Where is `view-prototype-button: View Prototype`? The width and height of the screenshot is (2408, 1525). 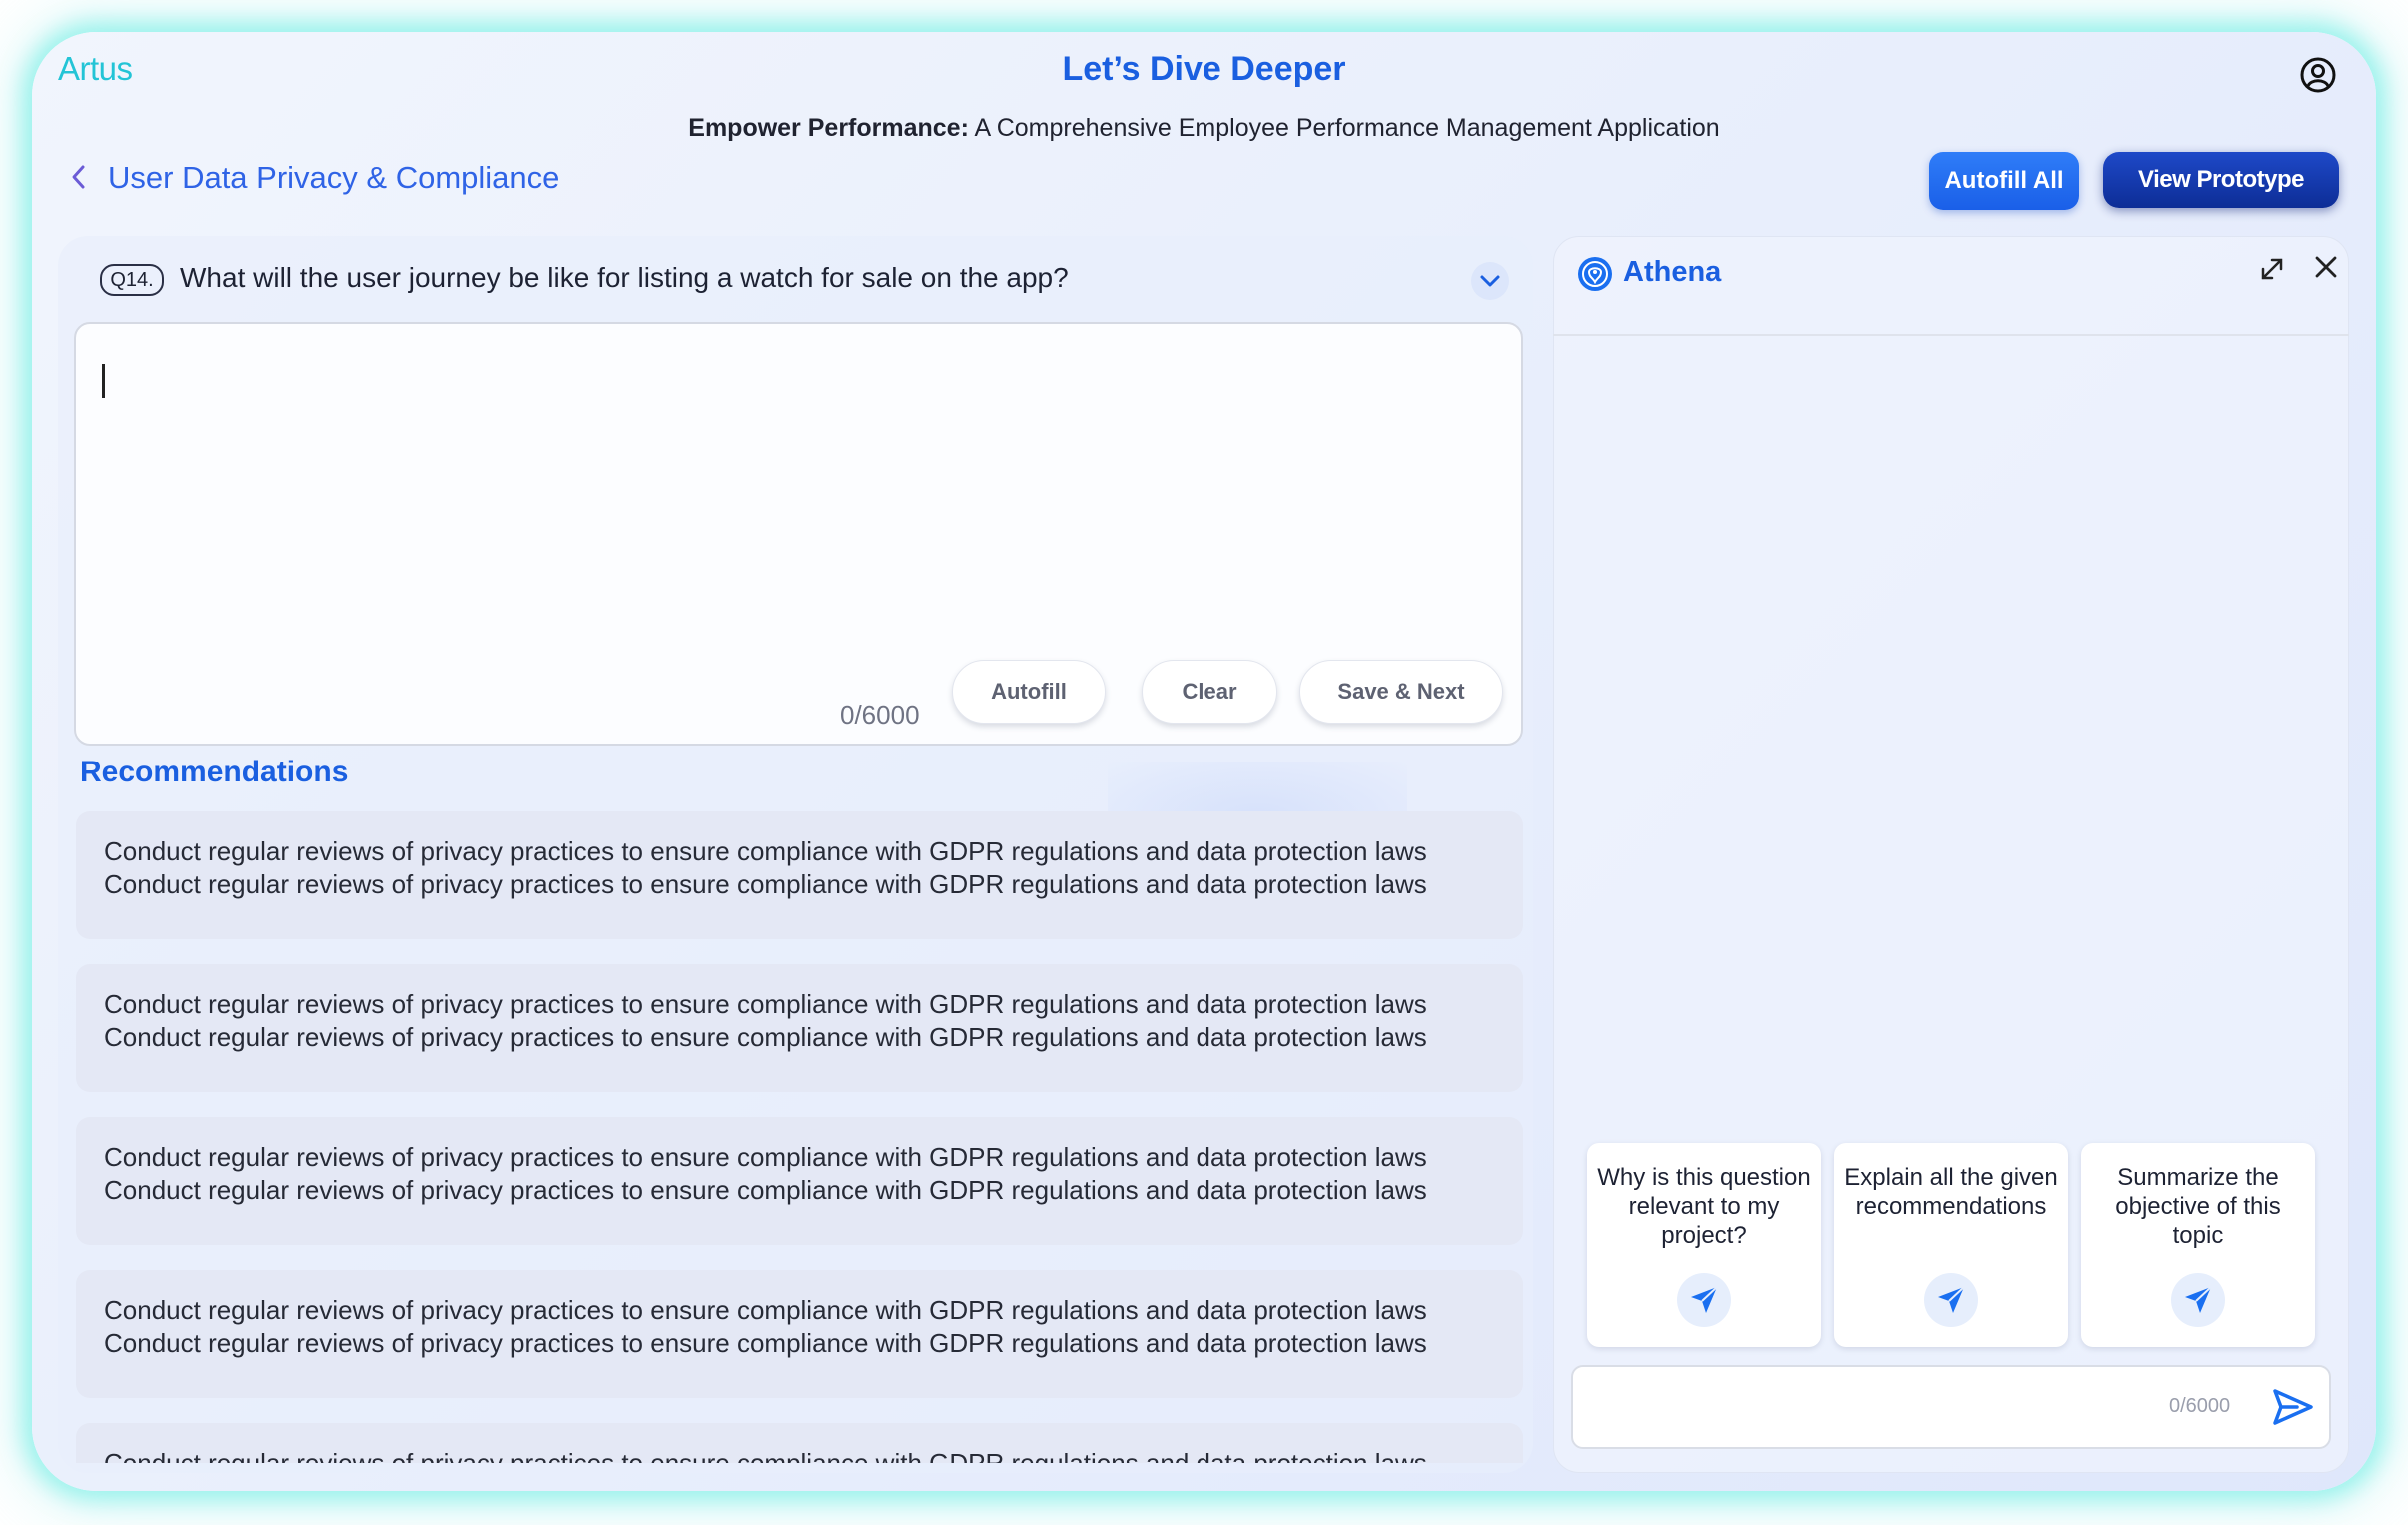 view-prototype-button: View Prototype is located at coordinates (2221, 180).